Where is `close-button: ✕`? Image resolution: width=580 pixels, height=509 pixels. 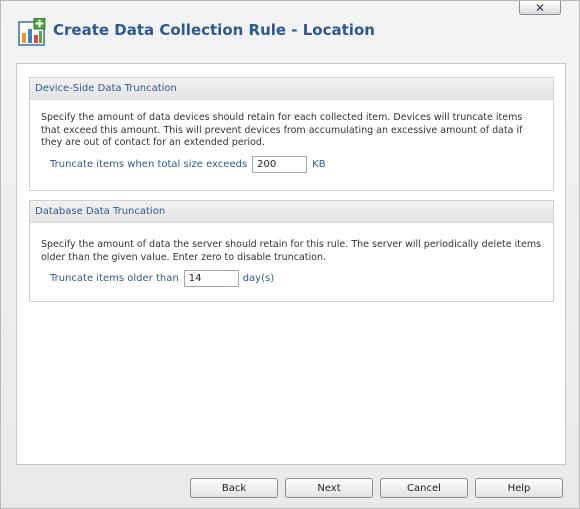 close-button: ✕ is located at coordinates (540, 8).